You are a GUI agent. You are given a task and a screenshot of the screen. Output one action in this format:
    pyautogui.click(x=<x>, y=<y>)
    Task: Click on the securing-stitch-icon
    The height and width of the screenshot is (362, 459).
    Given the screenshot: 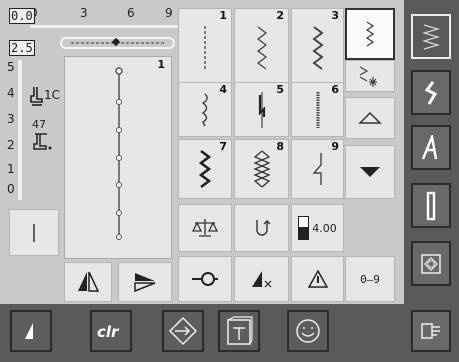 What is the action you would take?
    pyautogui.click(x=261, y=109)
    